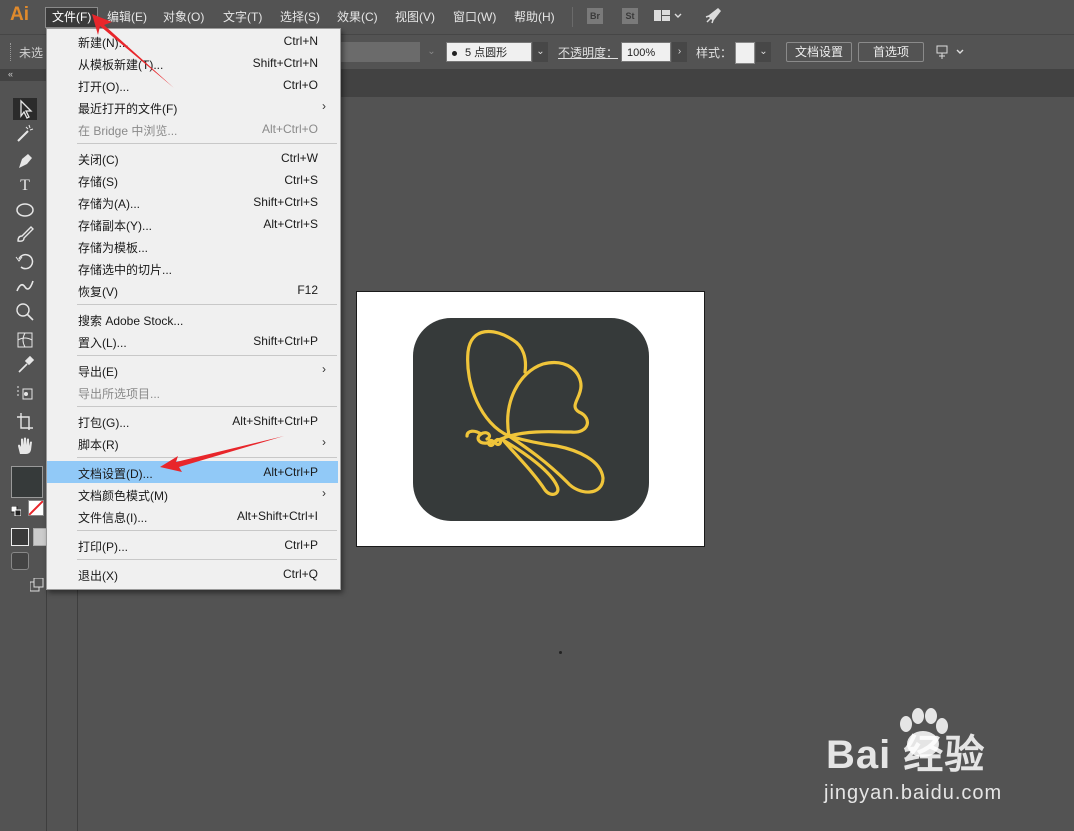 The height and width of the screenshot is (831, 1074). I want to click on watermark-brand: Bai 经验, so click(906, 755).